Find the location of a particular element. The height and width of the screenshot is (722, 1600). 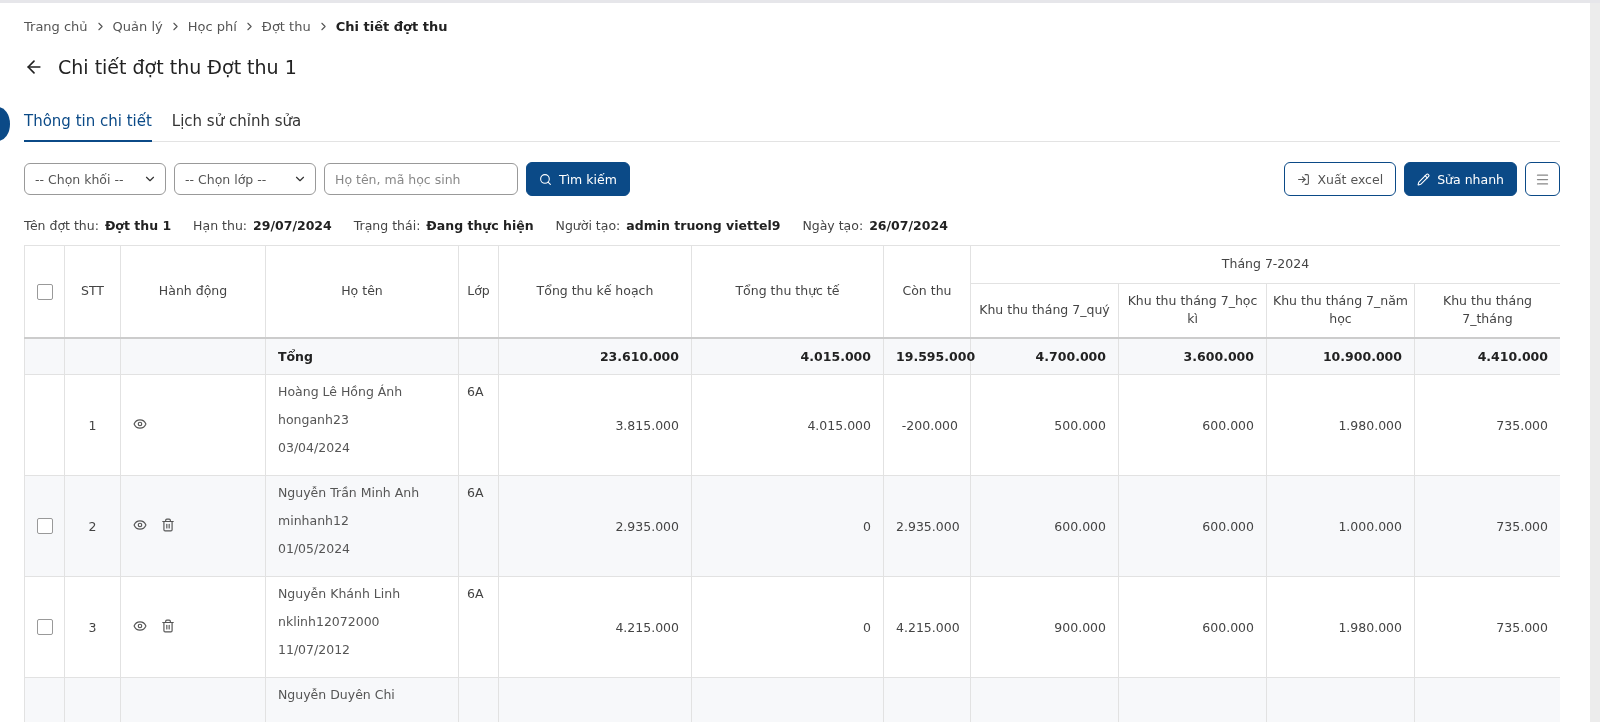

menu-button is located at coordinates (1542, 179).